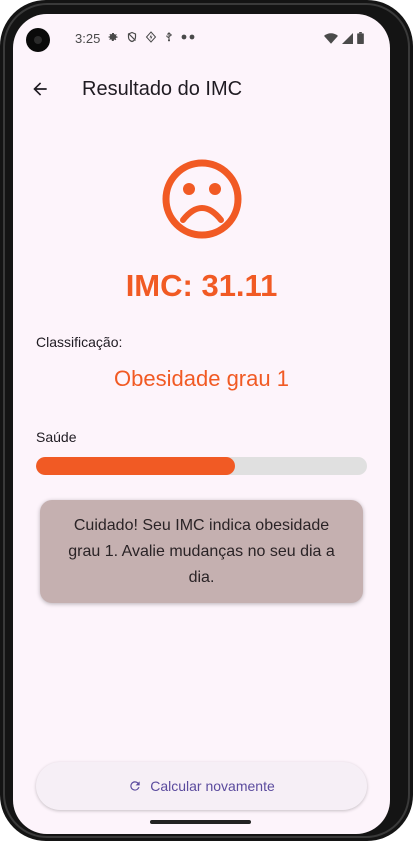 The width and height of the screenshot is (413, 841). I want to click on arrow-back-icon, so click(40, 89).